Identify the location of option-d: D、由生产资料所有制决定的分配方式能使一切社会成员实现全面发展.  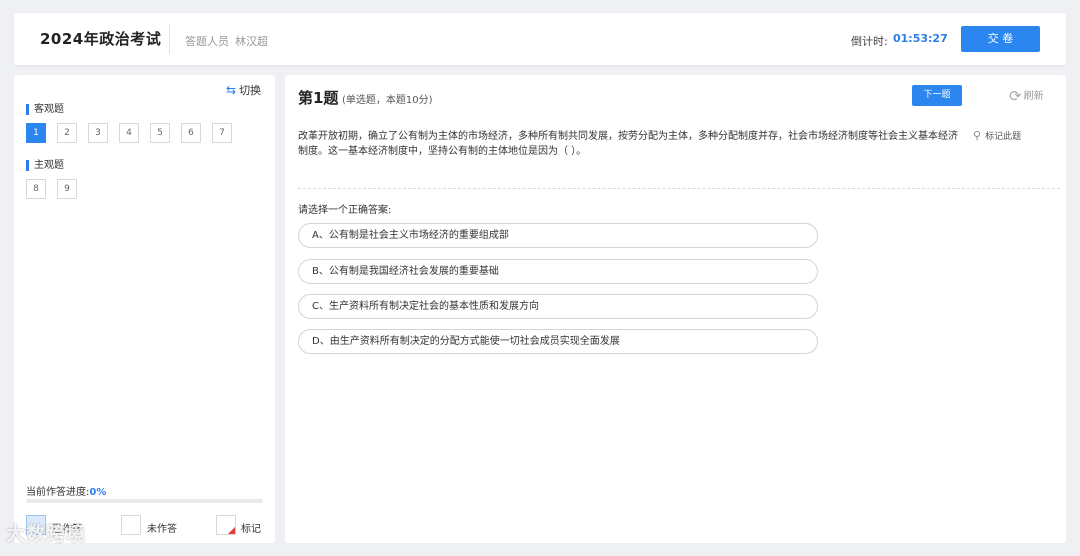
(558, 341).